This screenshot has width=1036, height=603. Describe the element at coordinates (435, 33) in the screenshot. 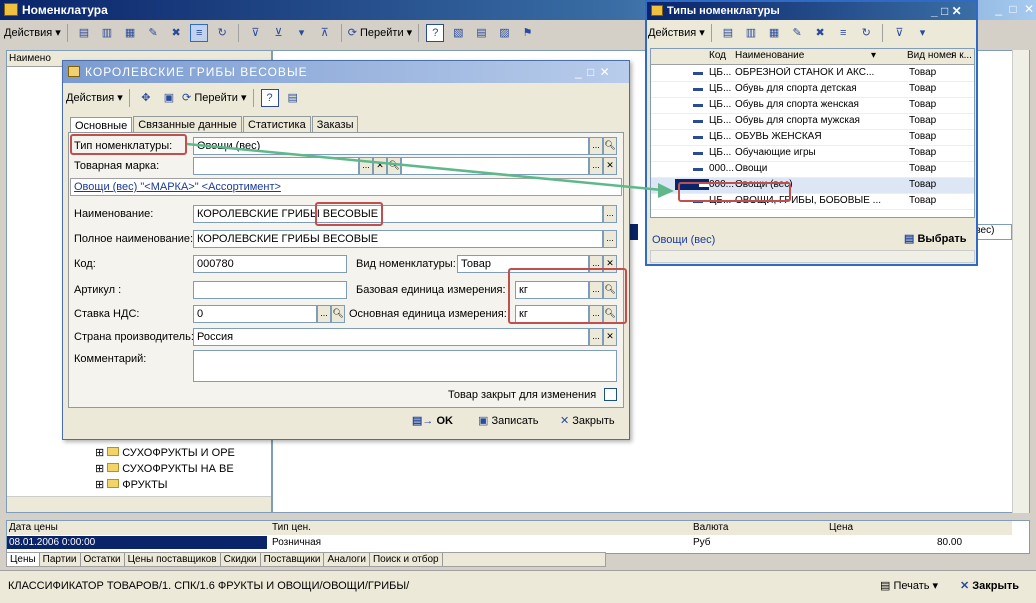

I see `help-icon: ?` at that location.